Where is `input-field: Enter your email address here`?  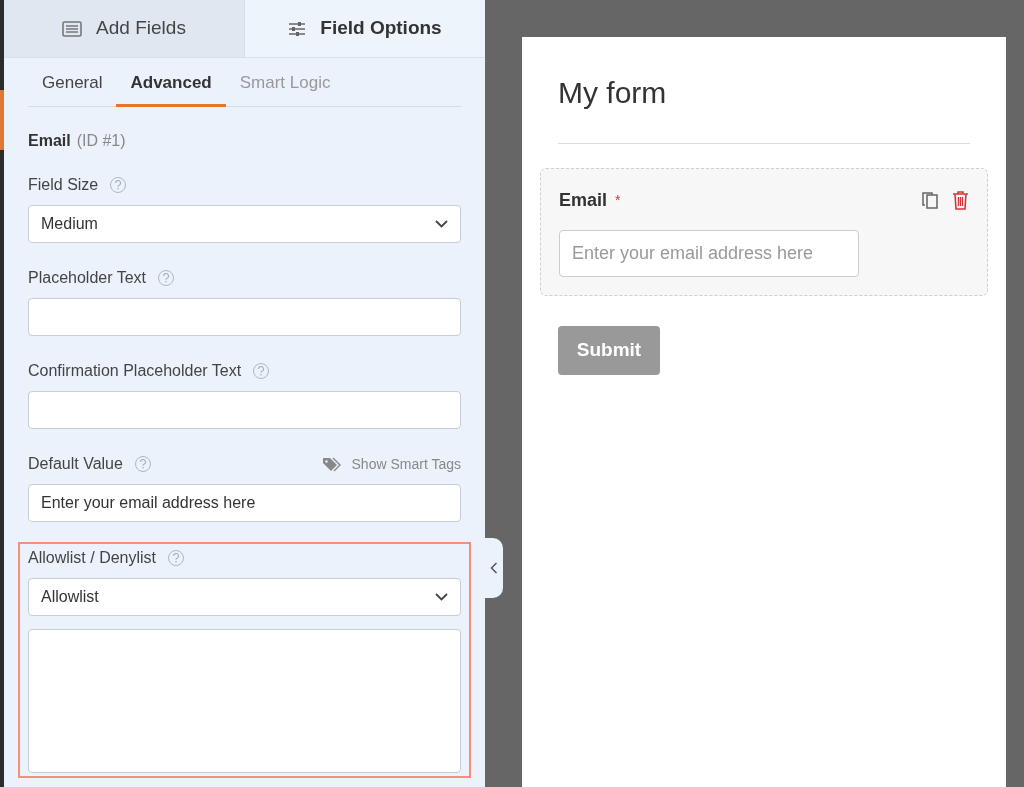 input-field: Enter your email address here is located at coordinates (244, 503).